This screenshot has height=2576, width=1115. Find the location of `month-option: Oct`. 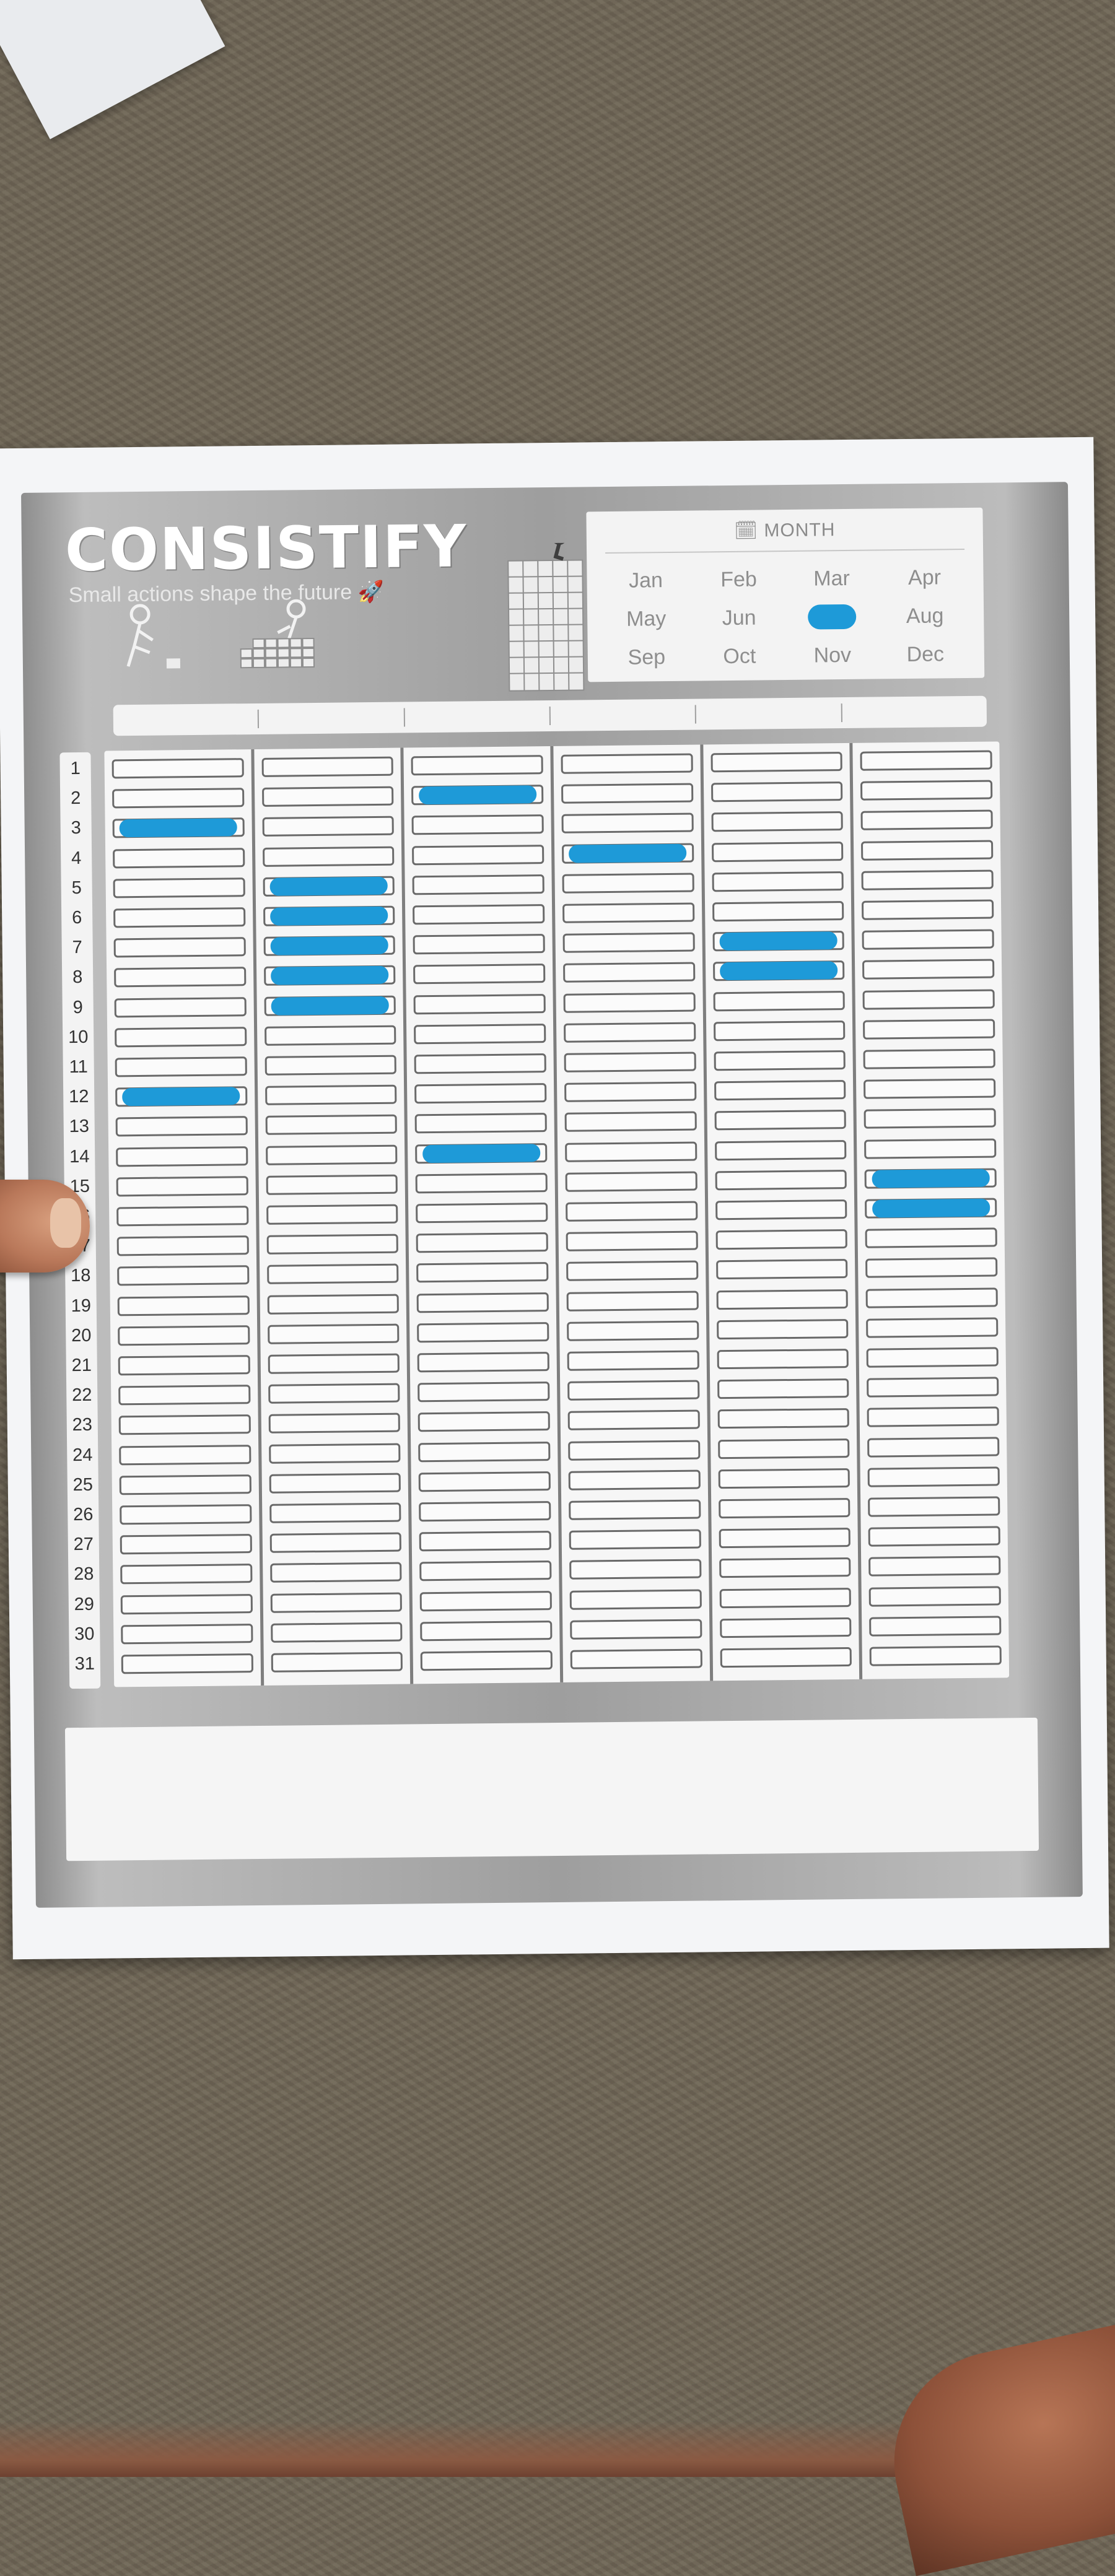

month-option: Oct is located at coordinates (740, 656).